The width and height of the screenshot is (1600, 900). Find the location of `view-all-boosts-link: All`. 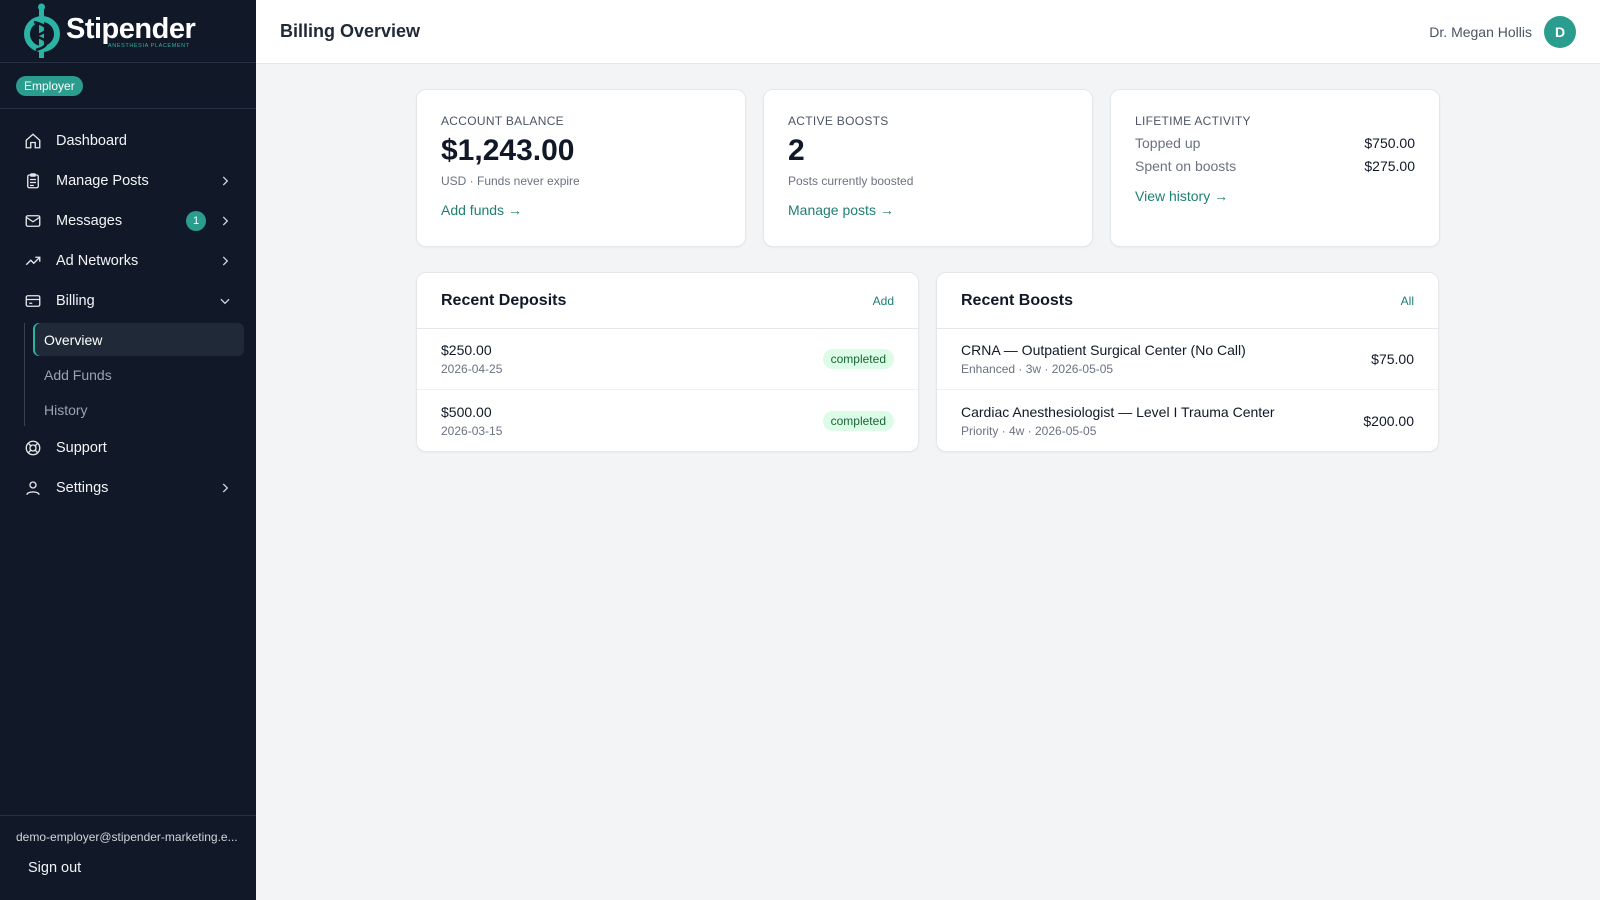

view-all-boosts-link: All is located at coordinates (1407, 301).